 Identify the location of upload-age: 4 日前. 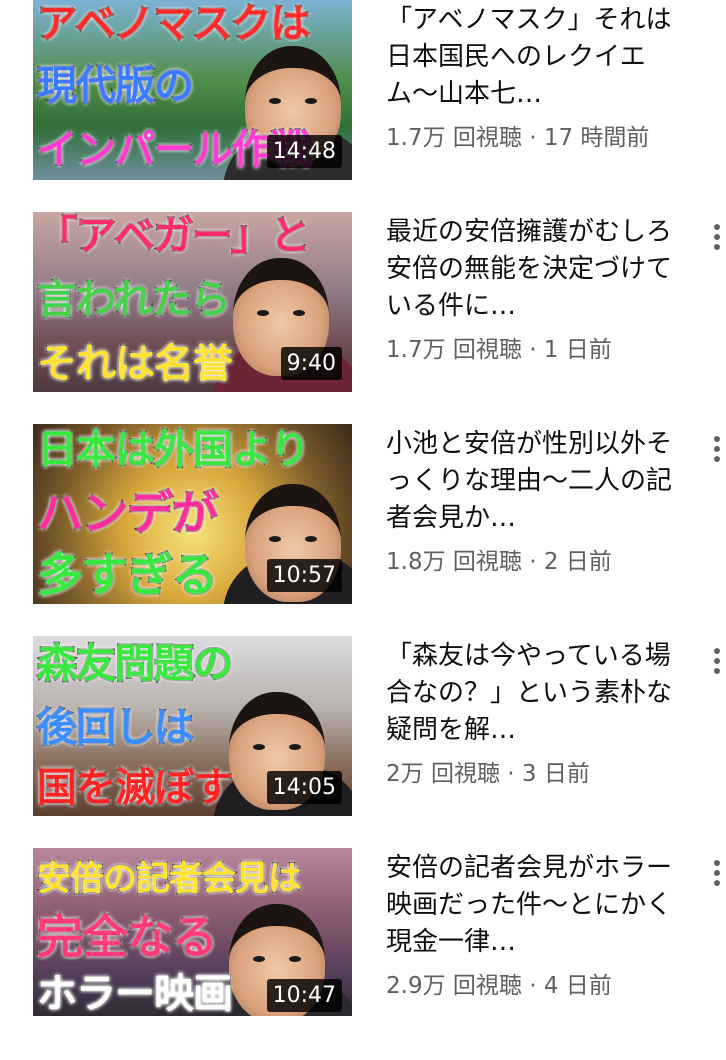
(577, 986).